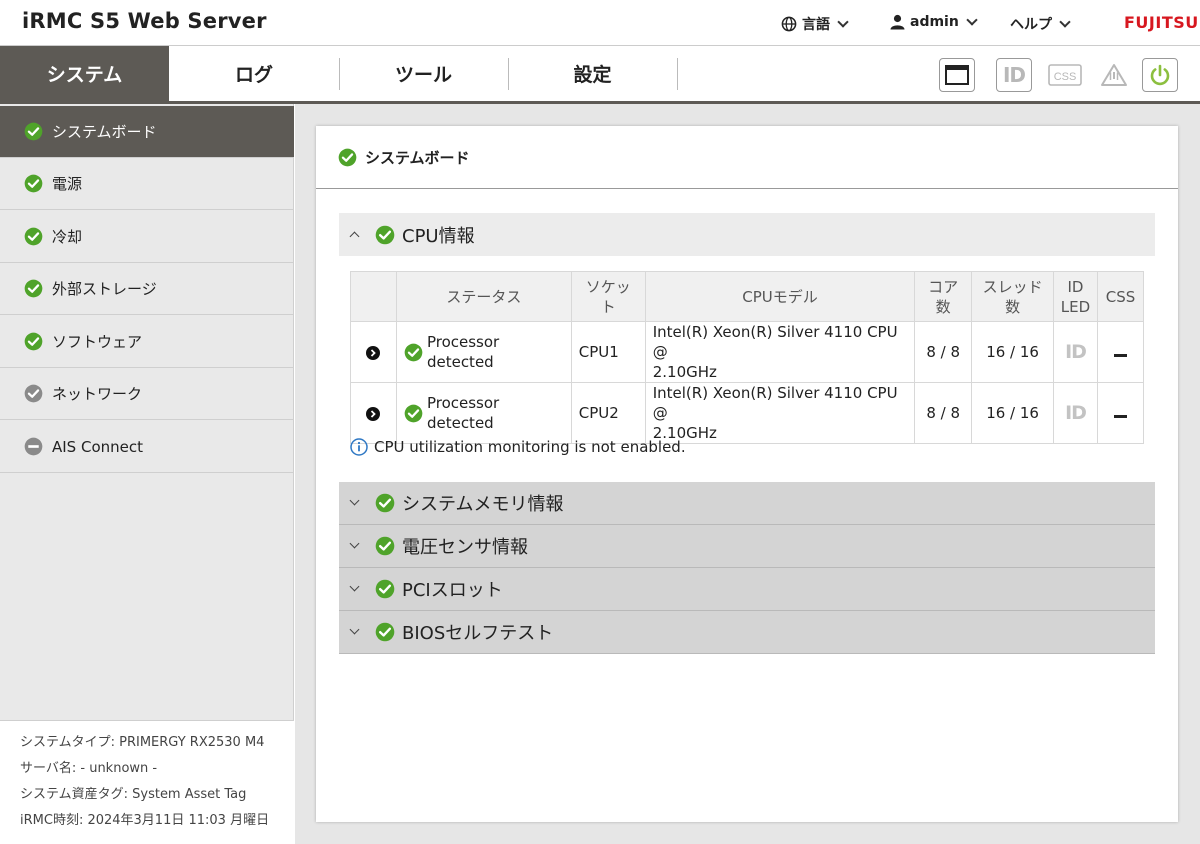 Image resolution: width=1200 pixels, height=844 pixels. What do you see at coordinates (254, 73) in the screenshot?
I see `tab-log: ログ` at bounding box center [254, 73].